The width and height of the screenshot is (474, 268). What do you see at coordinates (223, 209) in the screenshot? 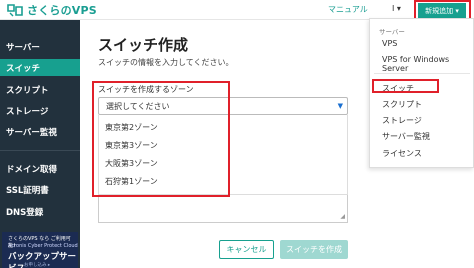
I see `memo-textarea: ◢` at bounding box center [223, 209].